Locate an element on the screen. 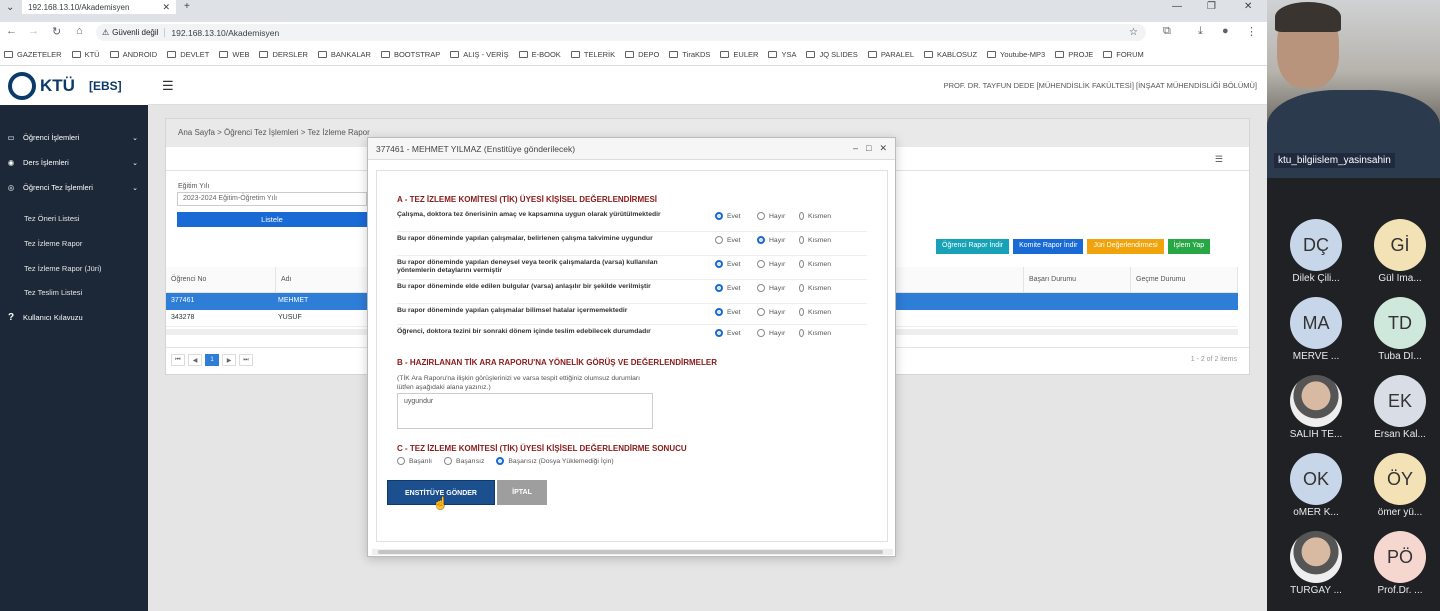 The image size is (1440, 611). prev-page-icon: ◀ is located at coordinates (195, 360).